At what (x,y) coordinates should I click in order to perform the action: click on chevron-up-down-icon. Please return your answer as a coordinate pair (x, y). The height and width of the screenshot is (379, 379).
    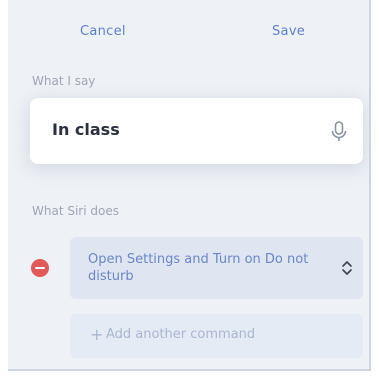
    Looking at the image, I should click on (347, 268).